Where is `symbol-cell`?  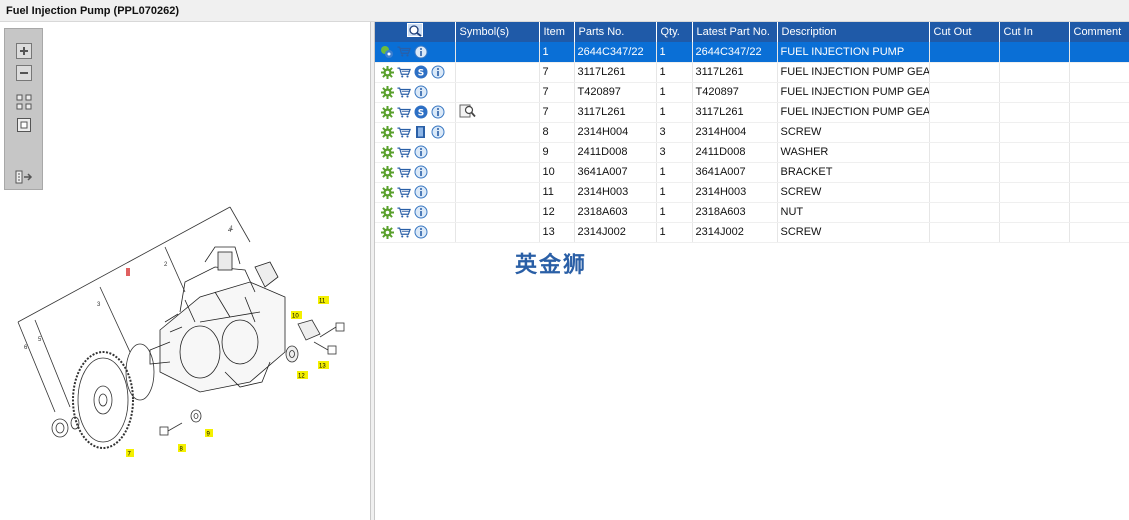 symbol-cell is located at coordinates (497, 192).